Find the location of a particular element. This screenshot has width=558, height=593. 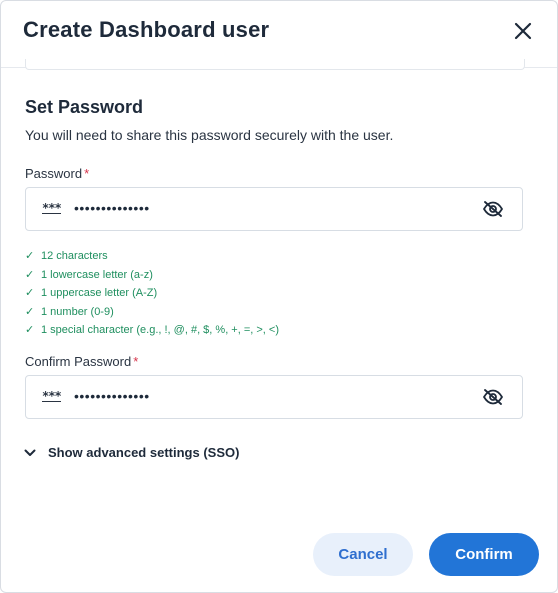

requirement-text: 1 number (0-9) is located at coordinates (77, 311).